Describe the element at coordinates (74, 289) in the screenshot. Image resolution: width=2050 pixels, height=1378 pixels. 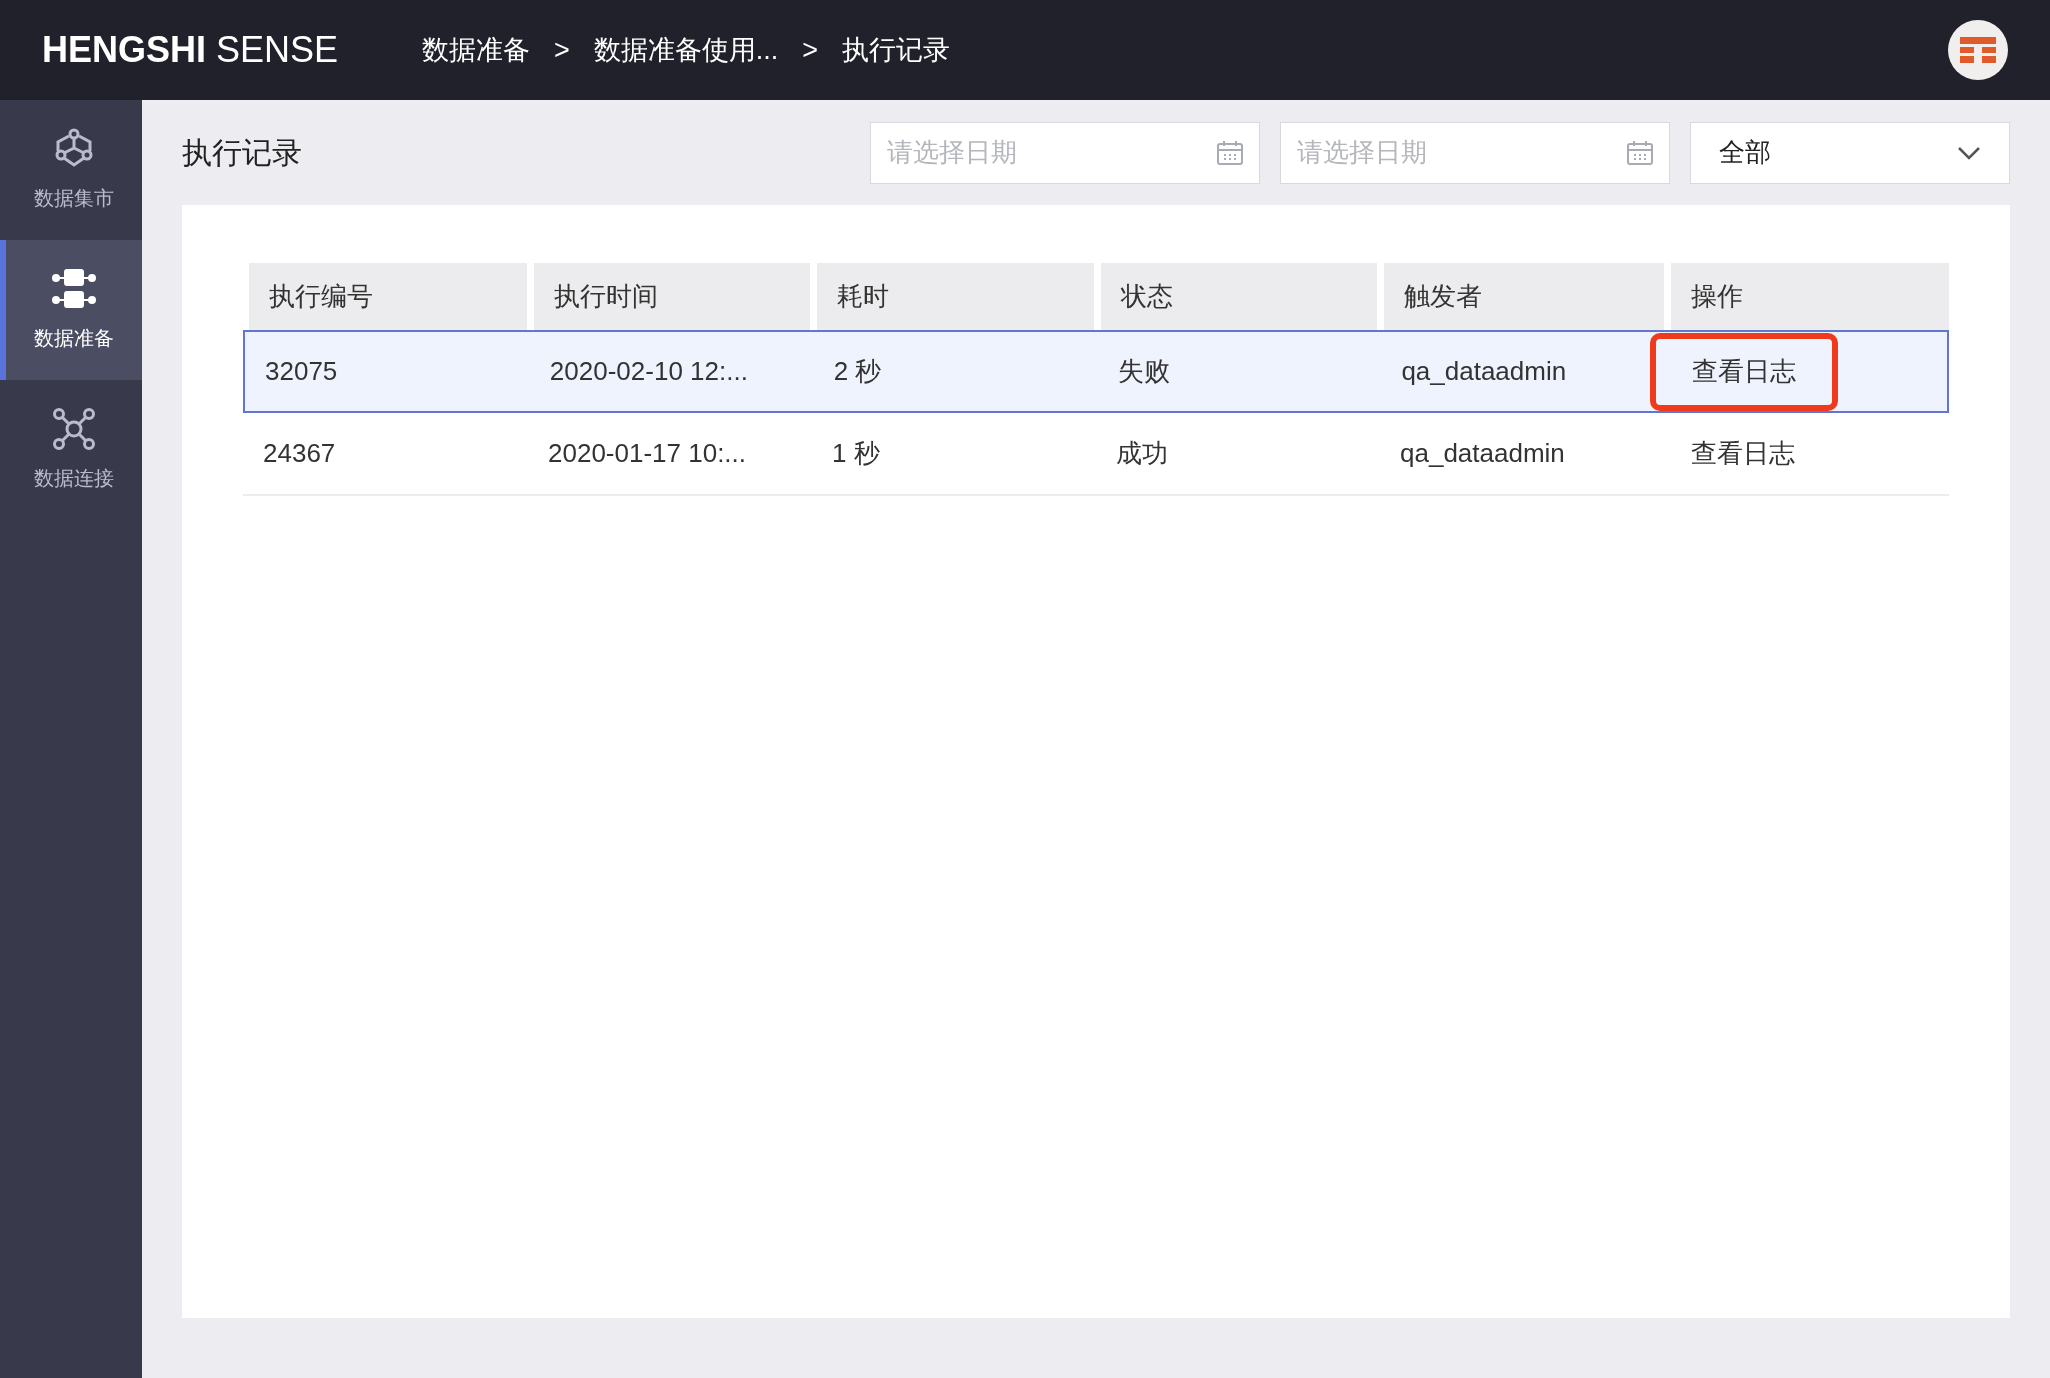
I see `blocks-nodes-icon` at that location.